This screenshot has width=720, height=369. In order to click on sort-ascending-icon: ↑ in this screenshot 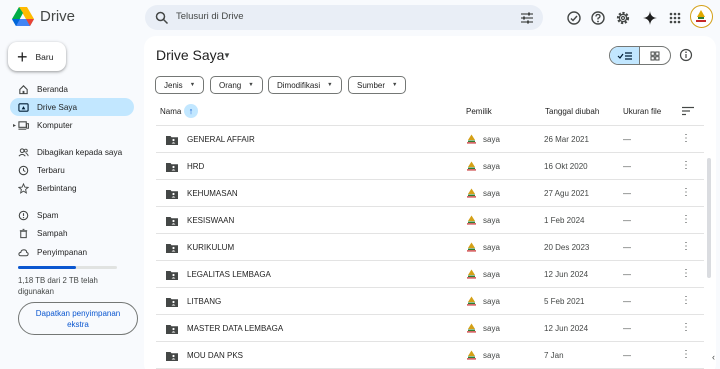, I will do `click(191, 111)`.